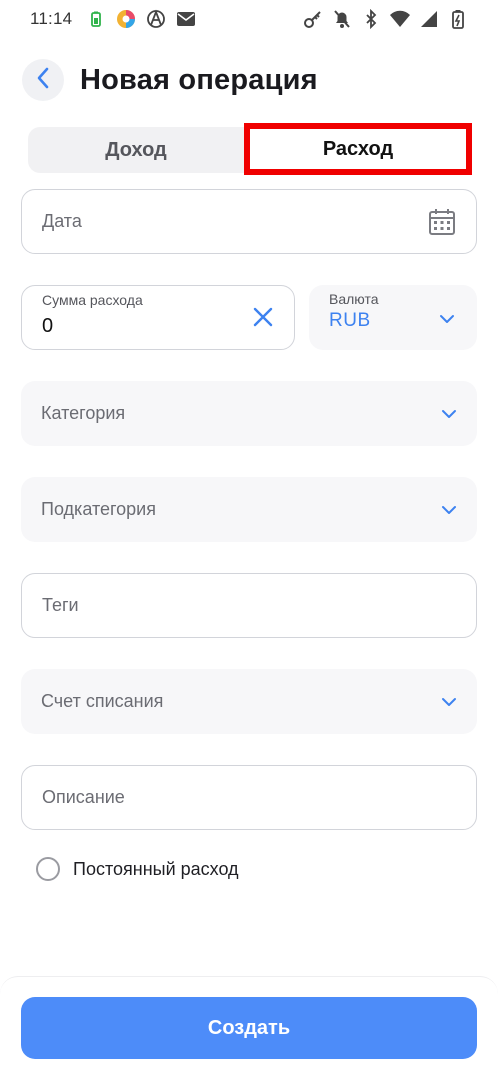 The image size is (498, 1080). I want to click on clear-icon, so click(263, 319).